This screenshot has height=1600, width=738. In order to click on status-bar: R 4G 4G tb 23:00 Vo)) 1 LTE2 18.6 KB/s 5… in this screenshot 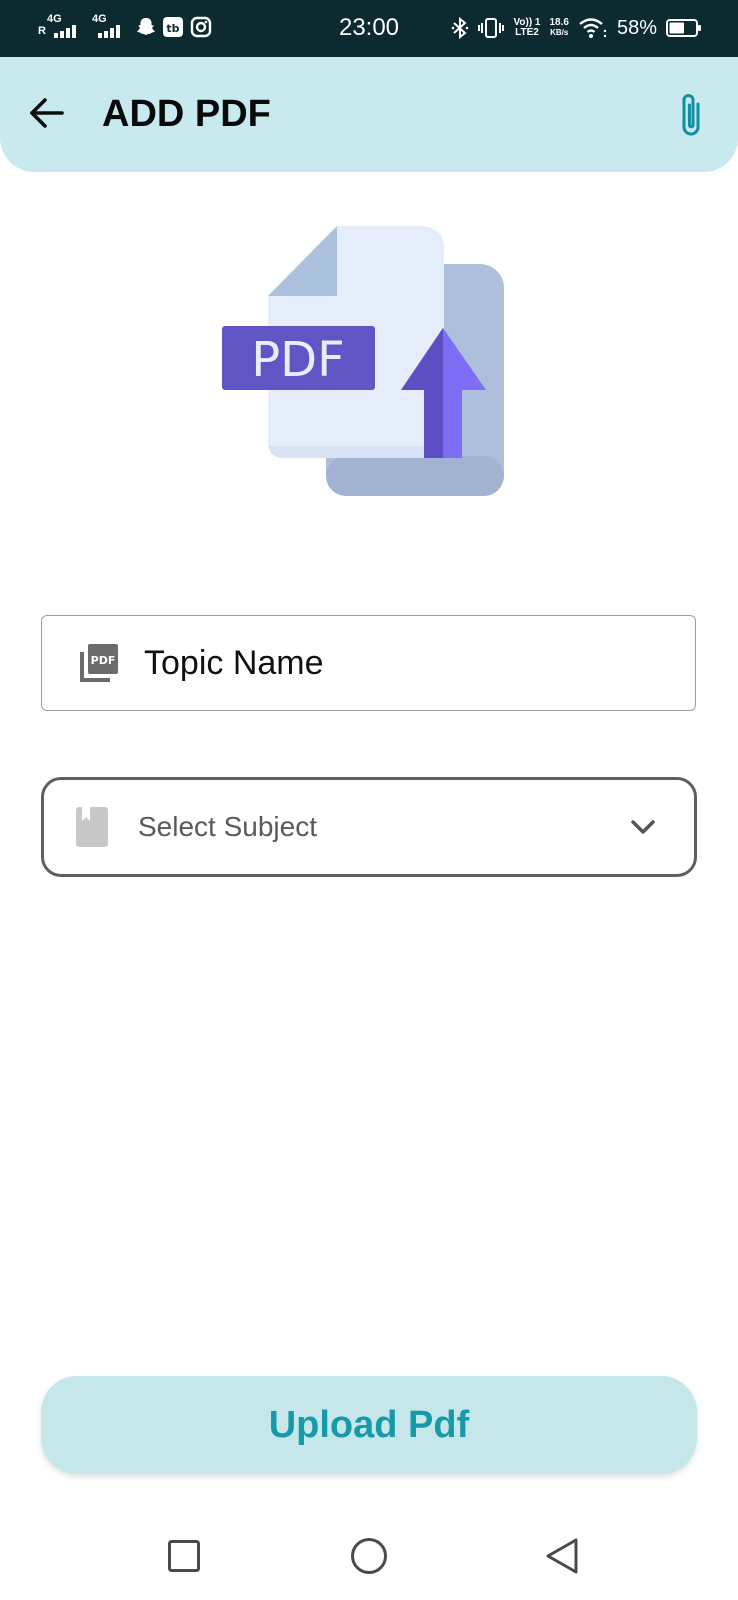, I will do `click(369, 28)`.